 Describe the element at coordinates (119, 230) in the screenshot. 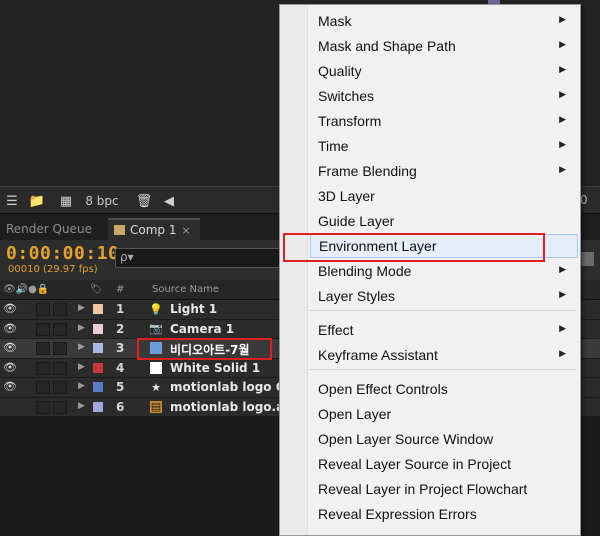

I see `composition-swatch-icon` at that location.